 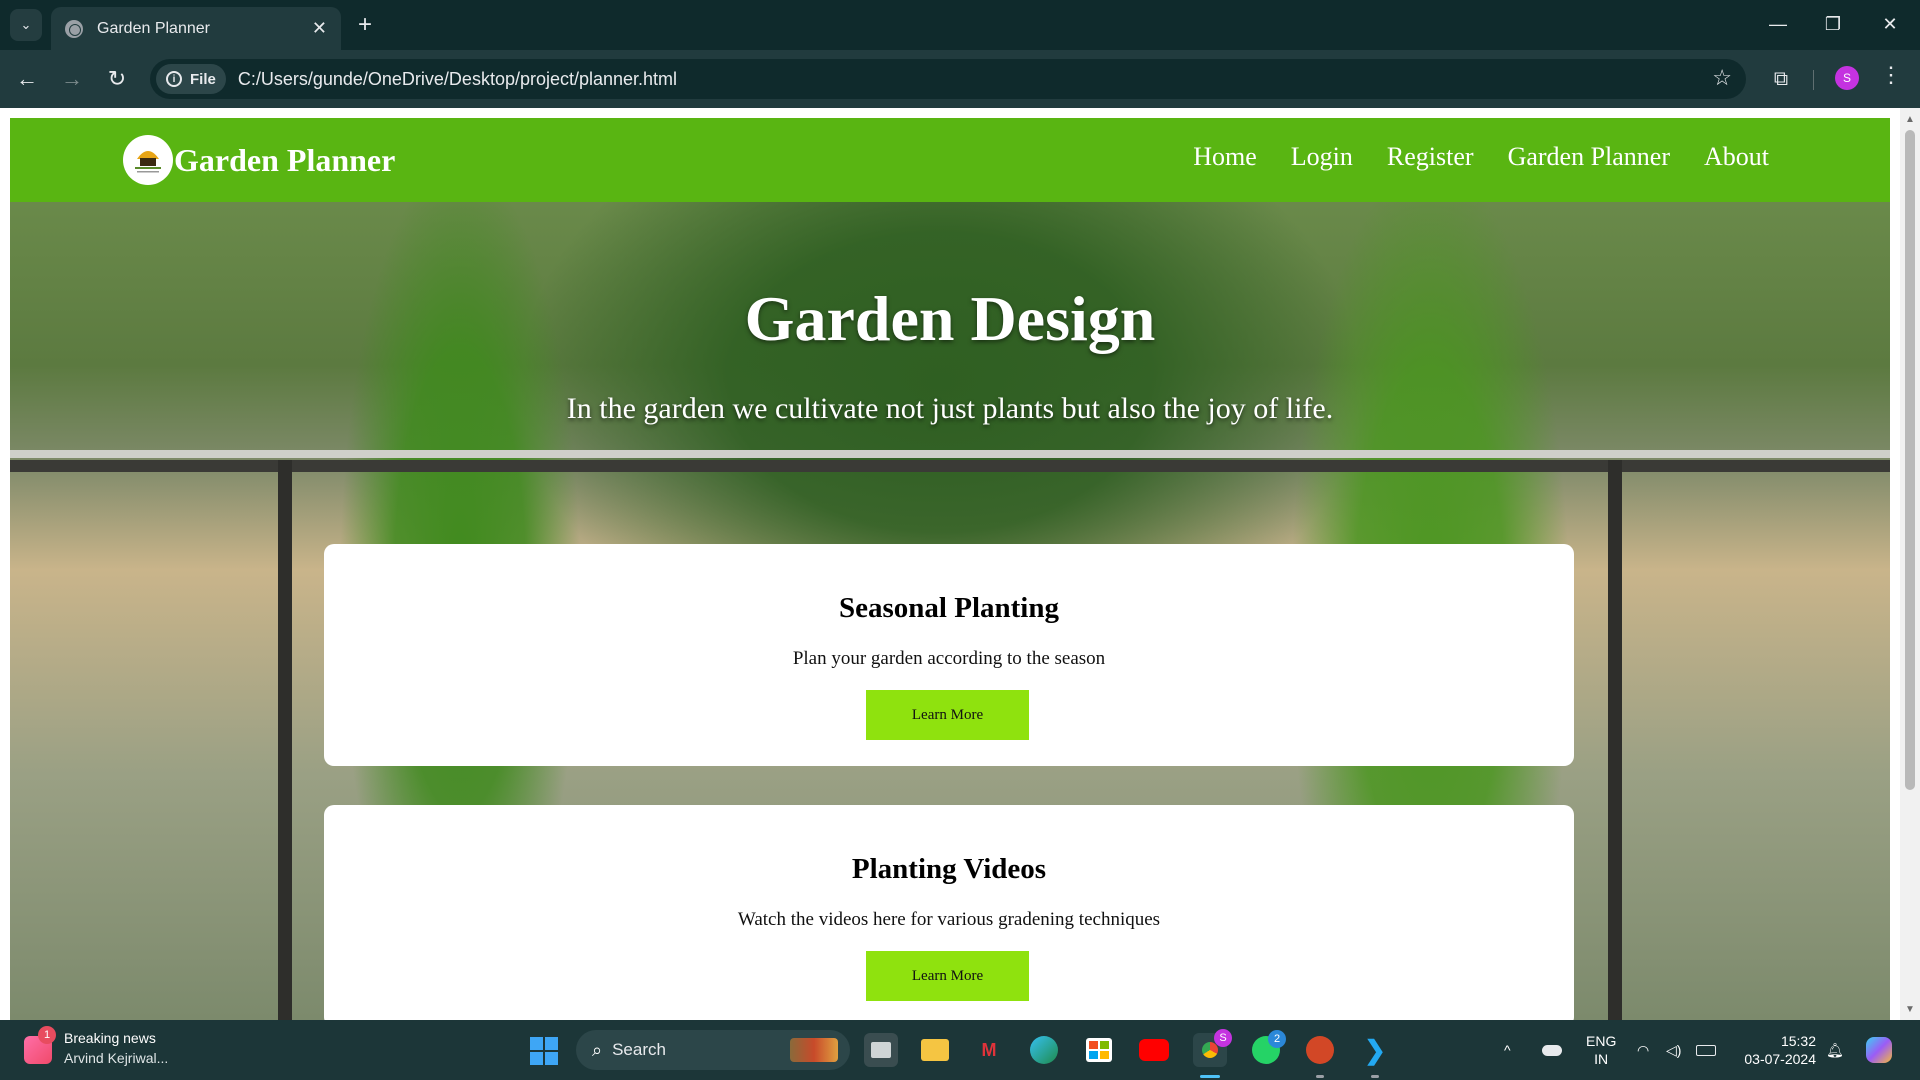 What do you see at coordinates (1778, 1050) in the screenshot?
I see `taskbar-clock: 15:32 03-07-2024` at bounding box center [1778, 1050].